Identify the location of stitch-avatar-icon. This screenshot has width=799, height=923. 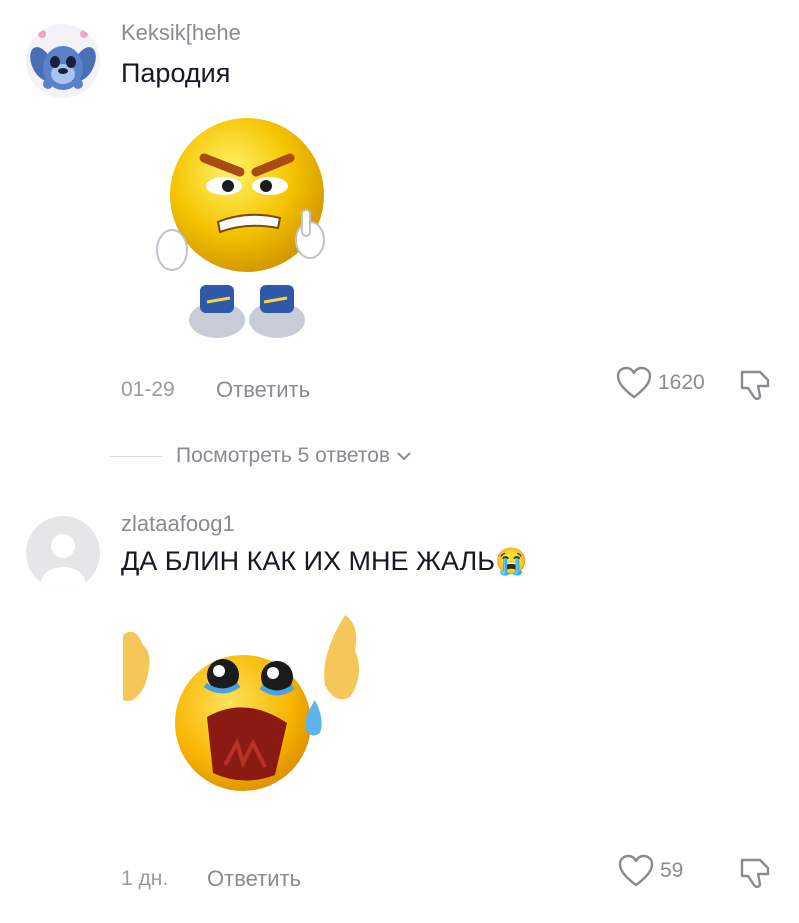
(63, 61).